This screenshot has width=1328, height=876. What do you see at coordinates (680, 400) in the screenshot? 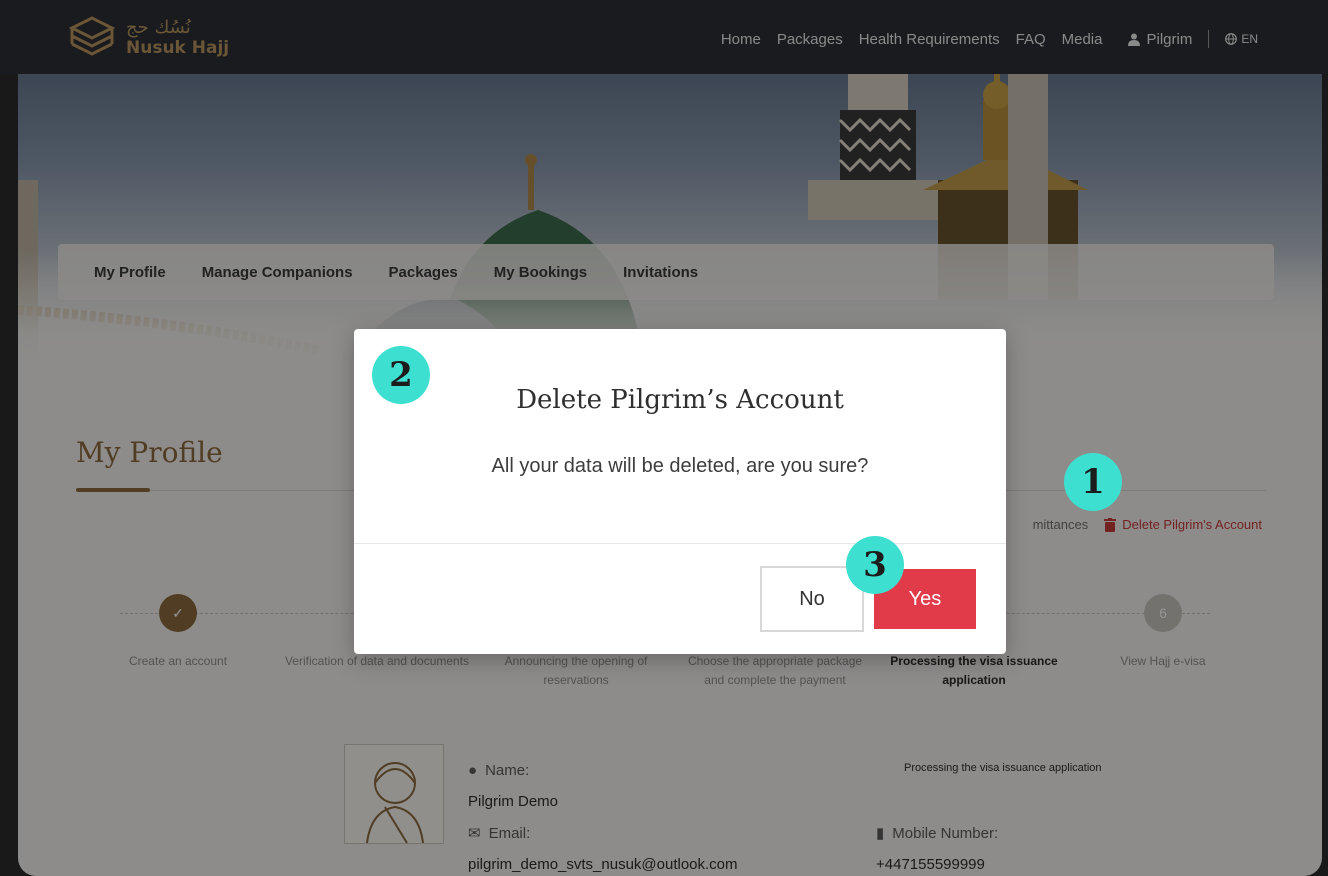
I see `dialog-title: Delete Pilgrim’s Account` at bounding box center [680, 400].